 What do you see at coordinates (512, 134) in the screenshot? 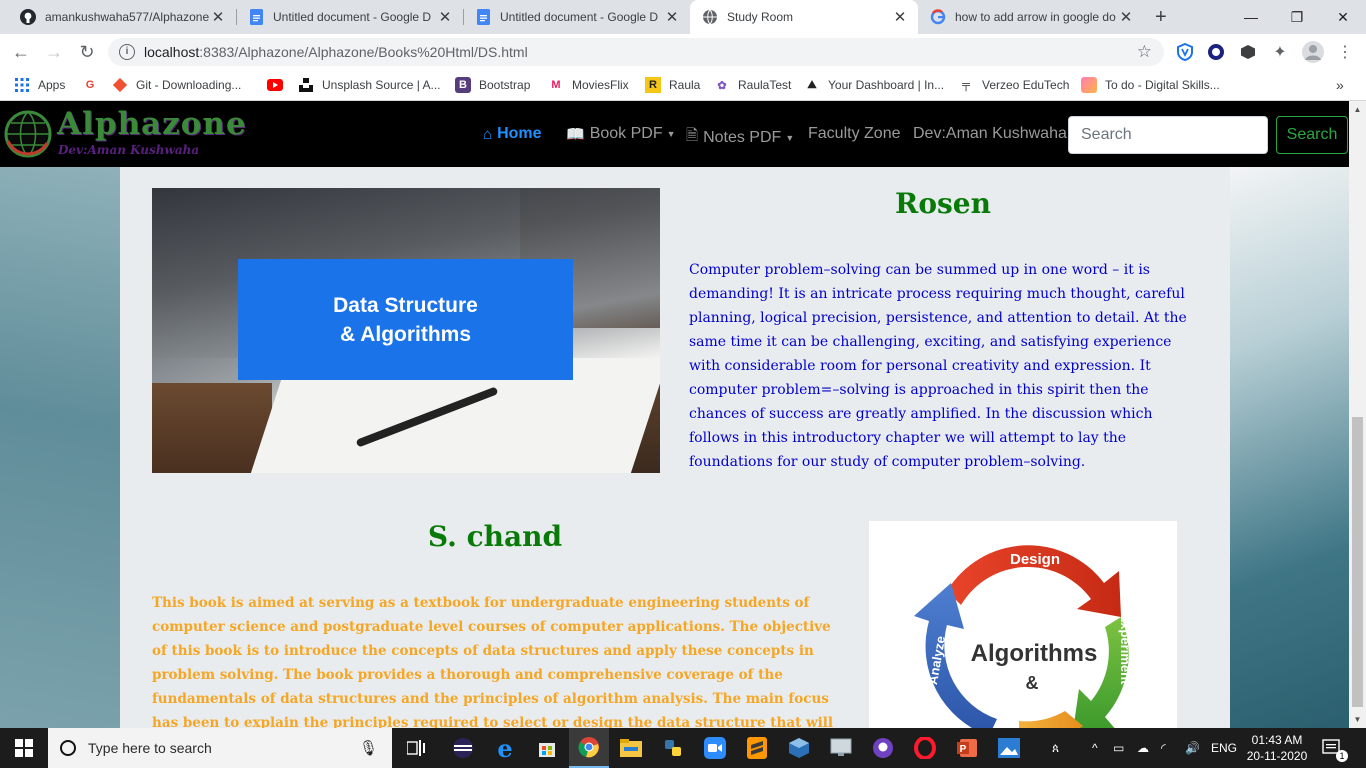
I see `nav-home: ⌂ Home` at bounding box center [512, 134].